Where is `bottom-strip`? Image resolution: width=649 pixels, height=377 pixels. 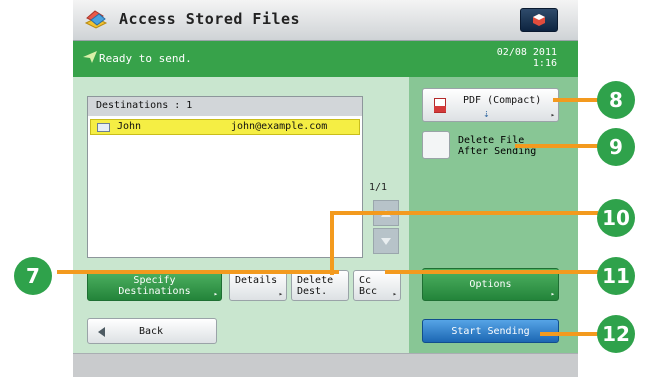
bottom-strip is located at coordinates (325, 365).